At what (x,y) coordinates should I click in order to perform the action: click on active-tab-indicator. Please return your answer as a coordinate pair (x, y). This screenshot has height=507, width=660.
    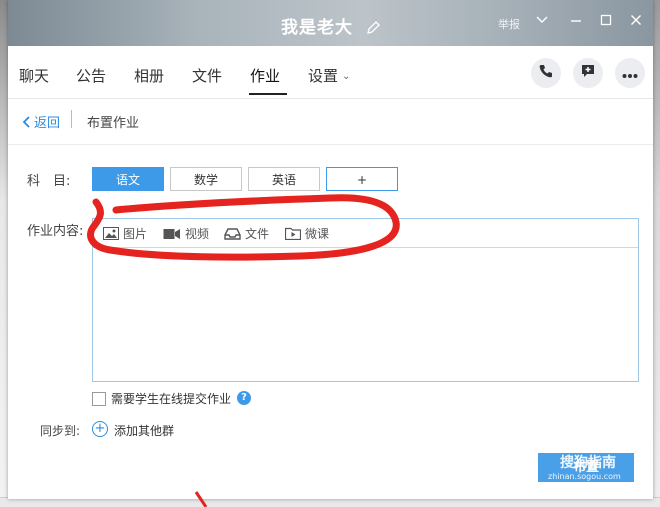
    Looking at the image, I should click on (268, 94).